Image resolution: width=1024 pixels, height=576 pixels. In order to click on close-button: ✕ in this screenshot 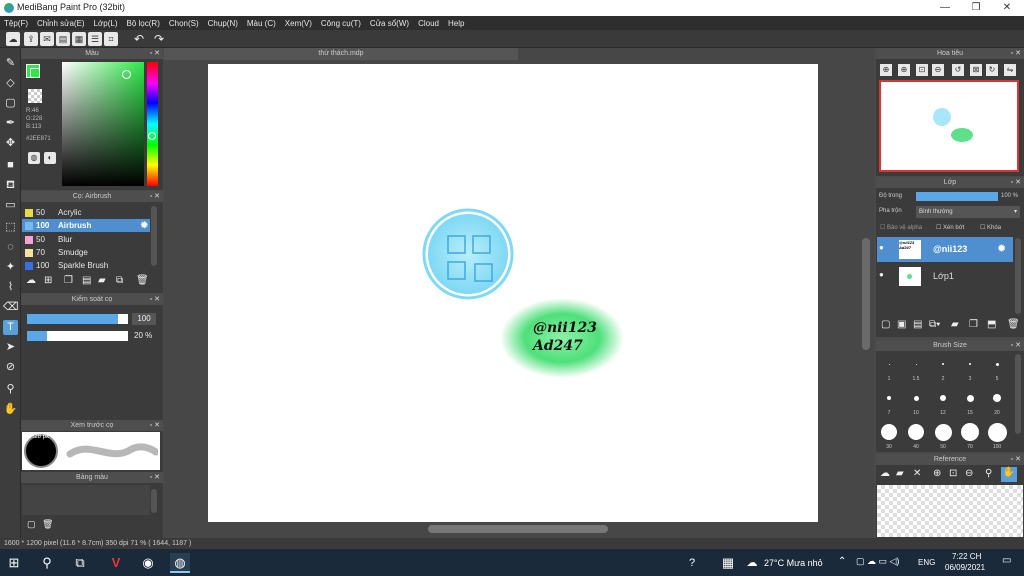, I will do `click(1007, 8)`.